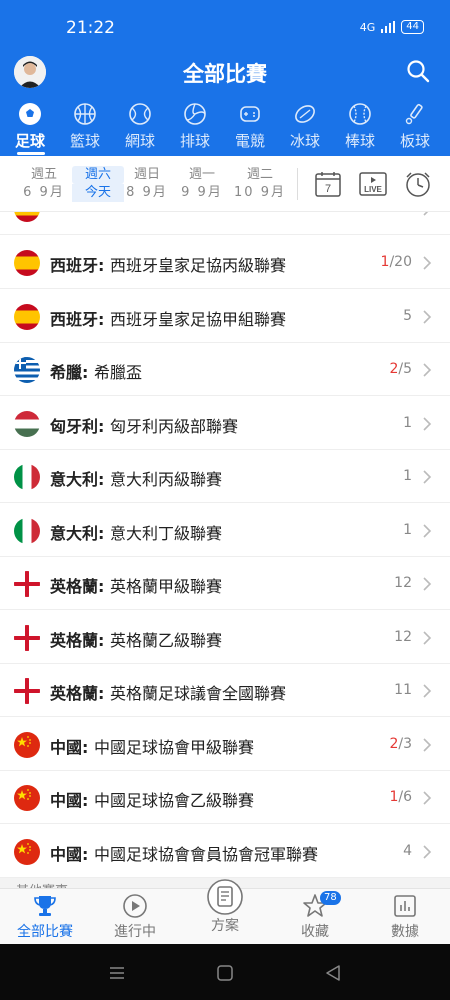 Image resolution: width=450 pixels, height=1000 pixels. What do you see at coordinates (98, 184) in the screenshot?
I see `date-item-today: 週六 今天` at bounding box center [98, 184].